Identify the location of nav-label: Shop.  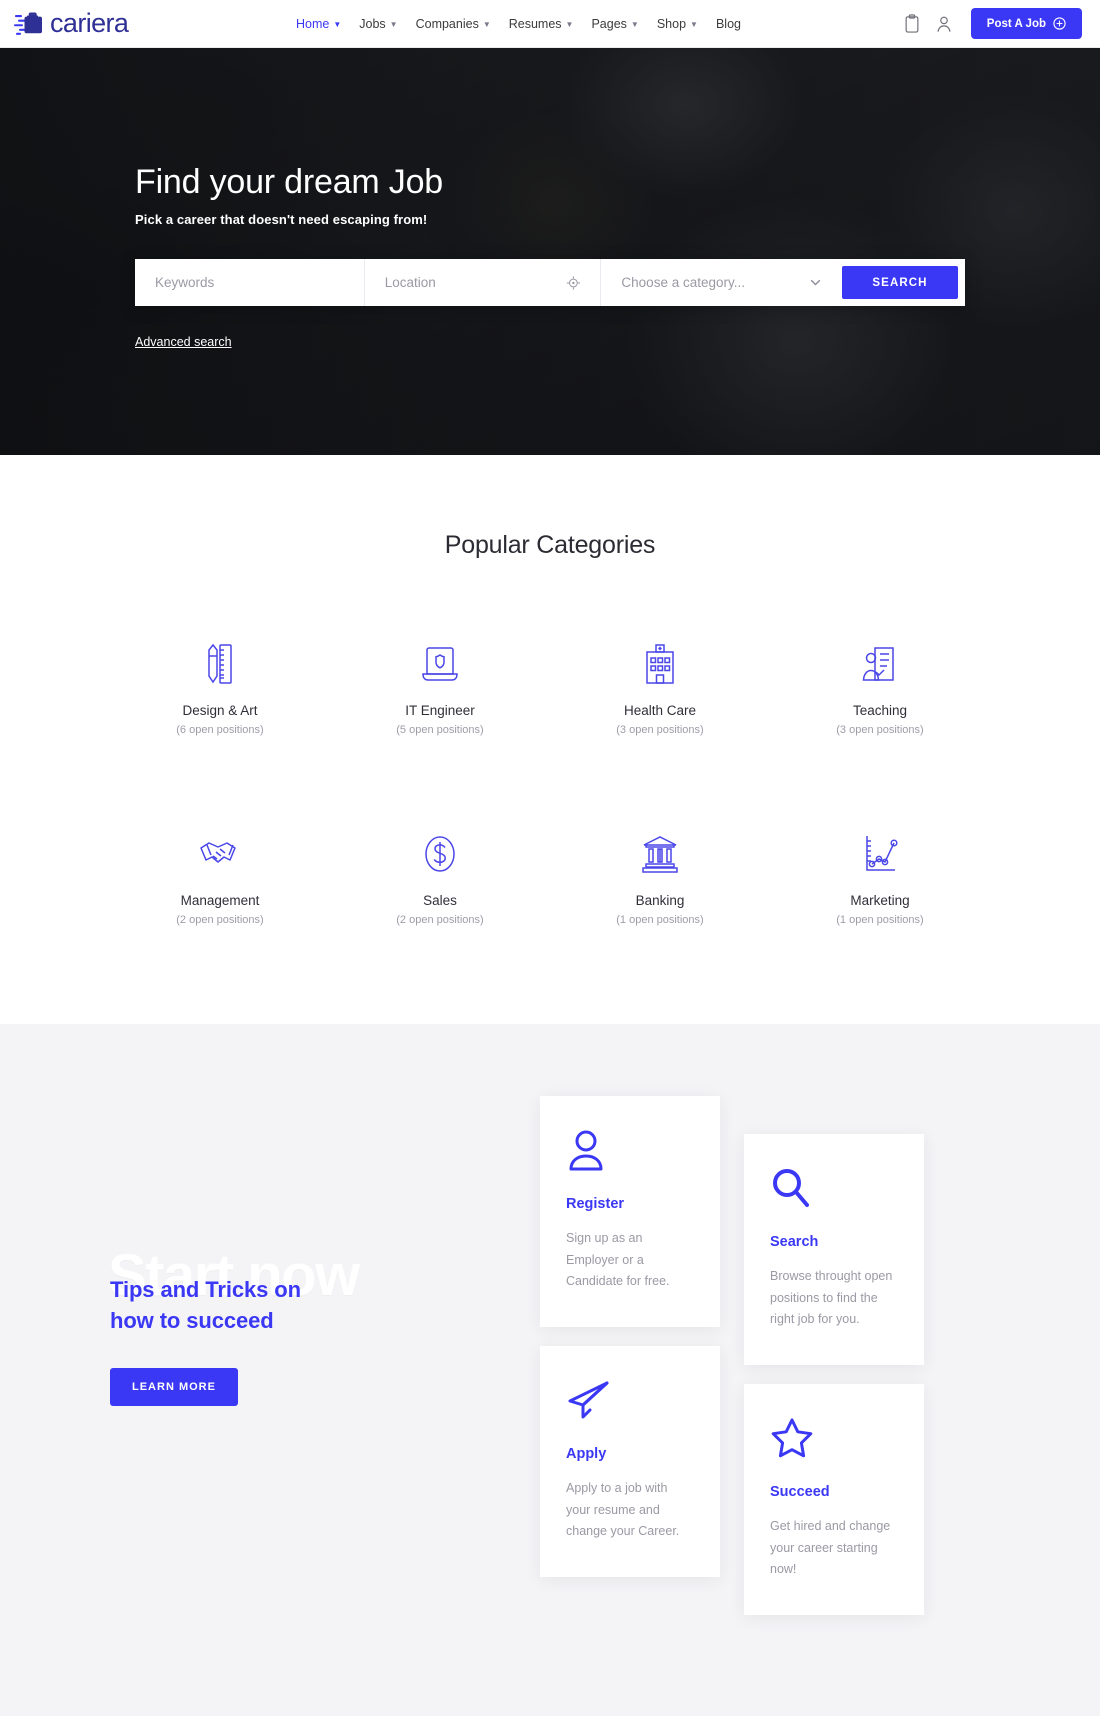
(671, 23).